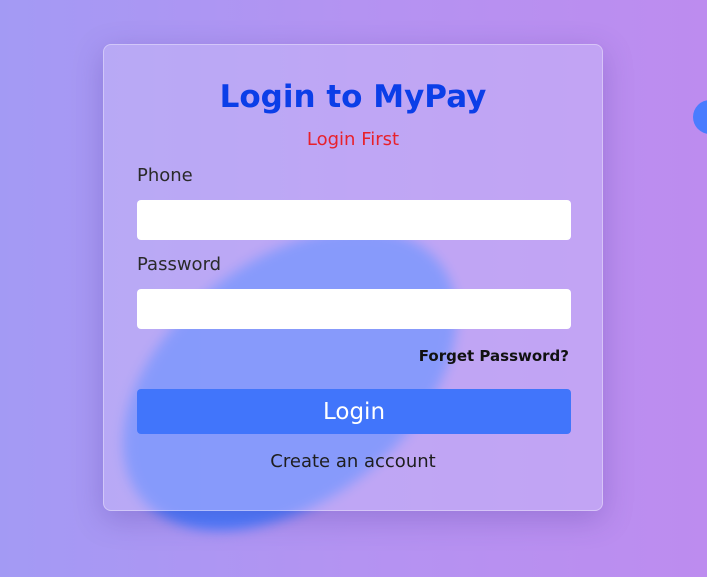  What do you see at coordinates (700, 117) in the screenshot?
I see `background-blob-edge-decoration` at bounding box center [700, 117].